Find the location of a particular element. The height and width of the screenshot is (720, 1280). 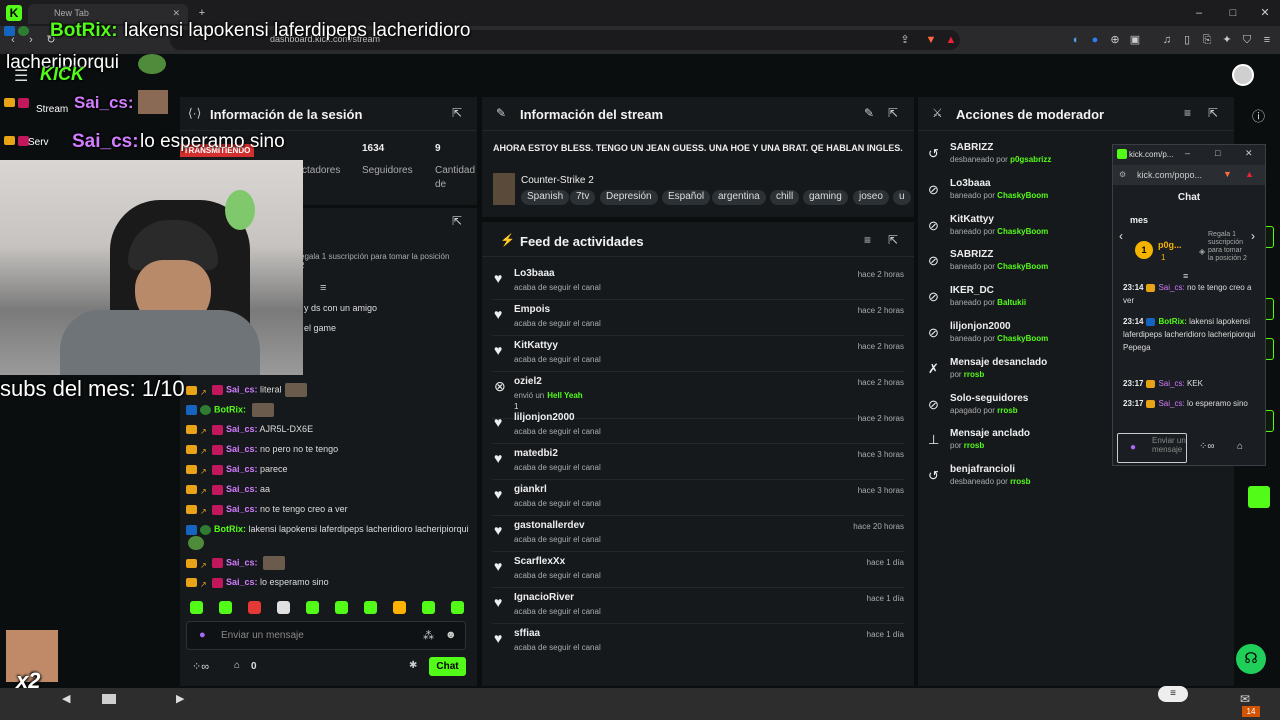

feed-item: ⊗ oziel2 envió un Hell Yeah 1 hace 2 horas is located at coordinates (698, 395).